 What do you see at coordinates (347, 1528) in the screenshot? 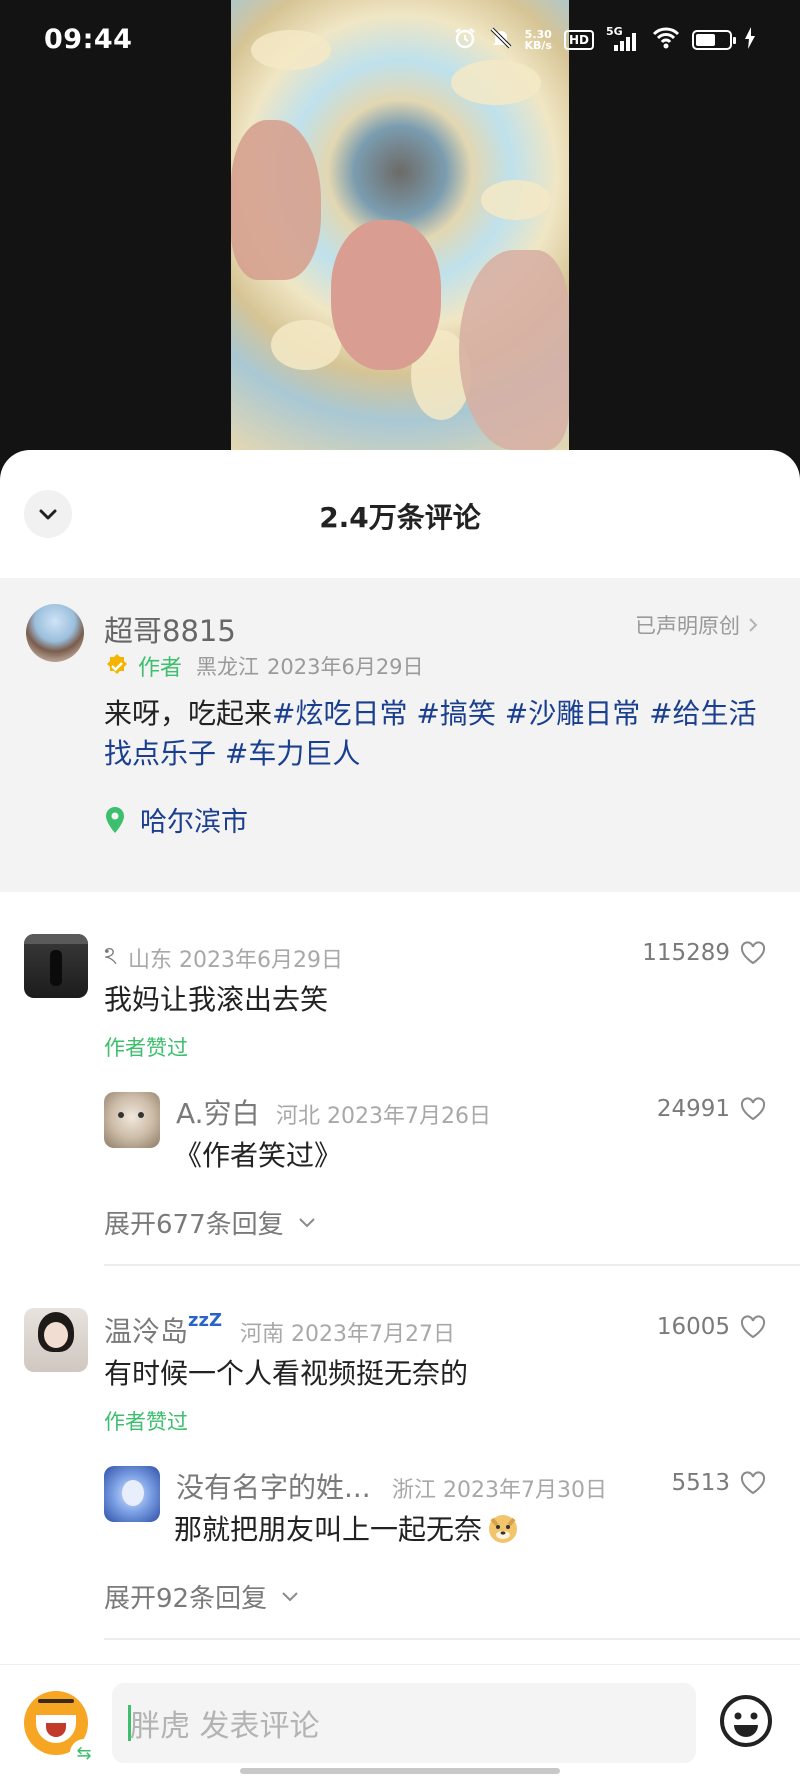
I see `reply-text: 那就把朋友叫上一起无奈` at bounding box center [347, 1528].